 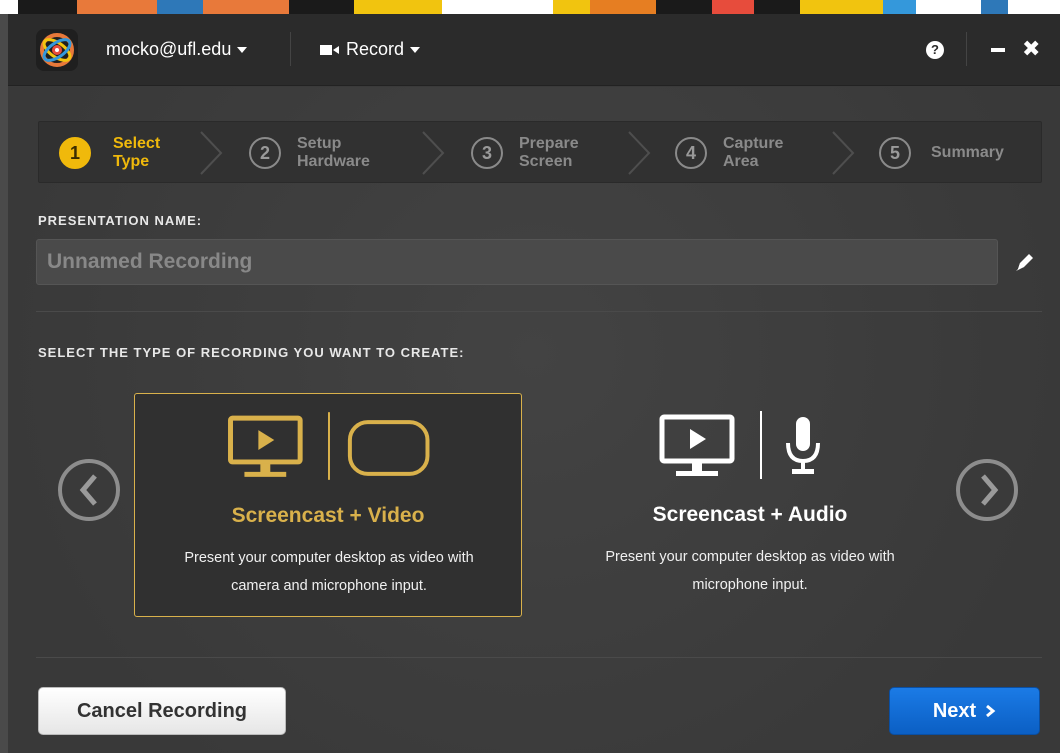 I want to click on step-label: Type, so click(x=131, y=161).